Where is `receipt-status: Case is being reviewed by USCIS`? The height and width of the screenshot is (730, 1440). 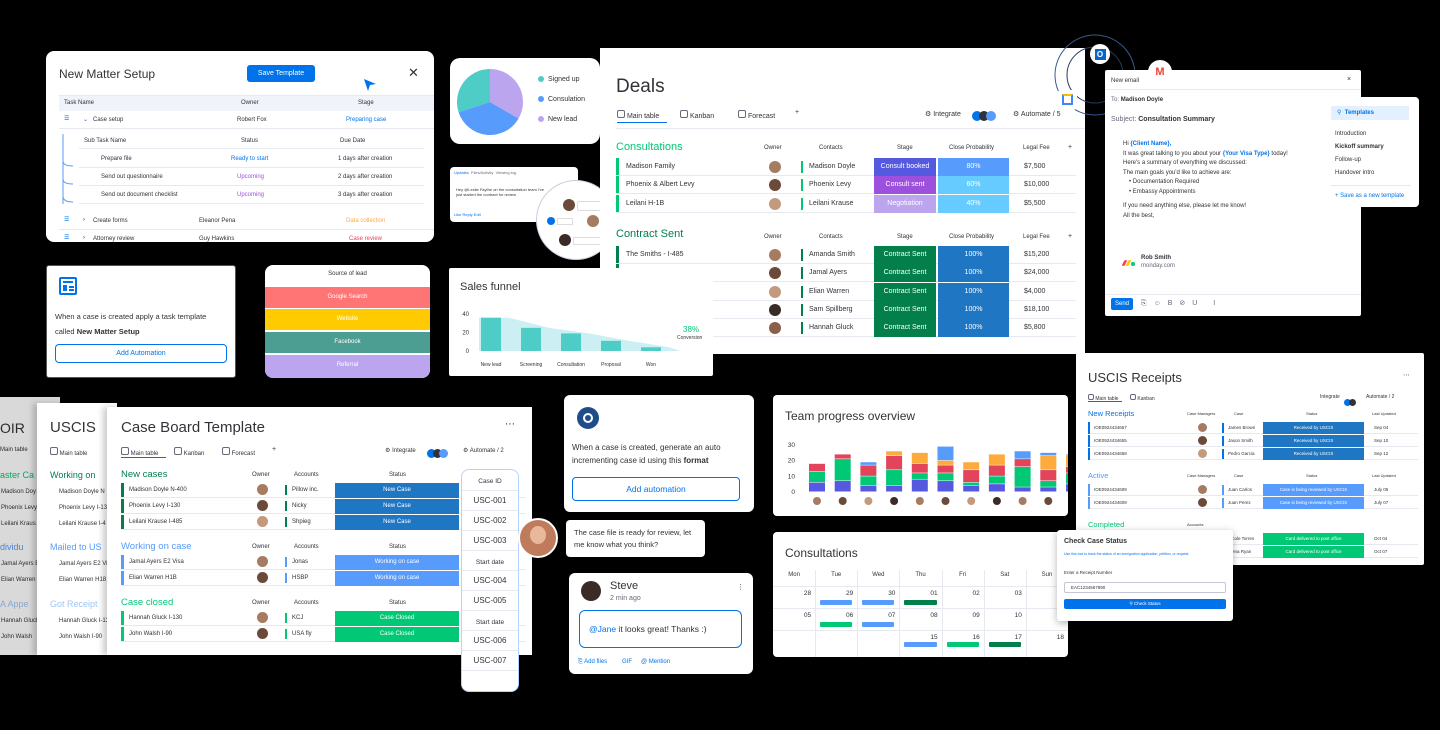
receipt-status: Case is being reviewed by USCIS is located at coordinates (1313, 490).